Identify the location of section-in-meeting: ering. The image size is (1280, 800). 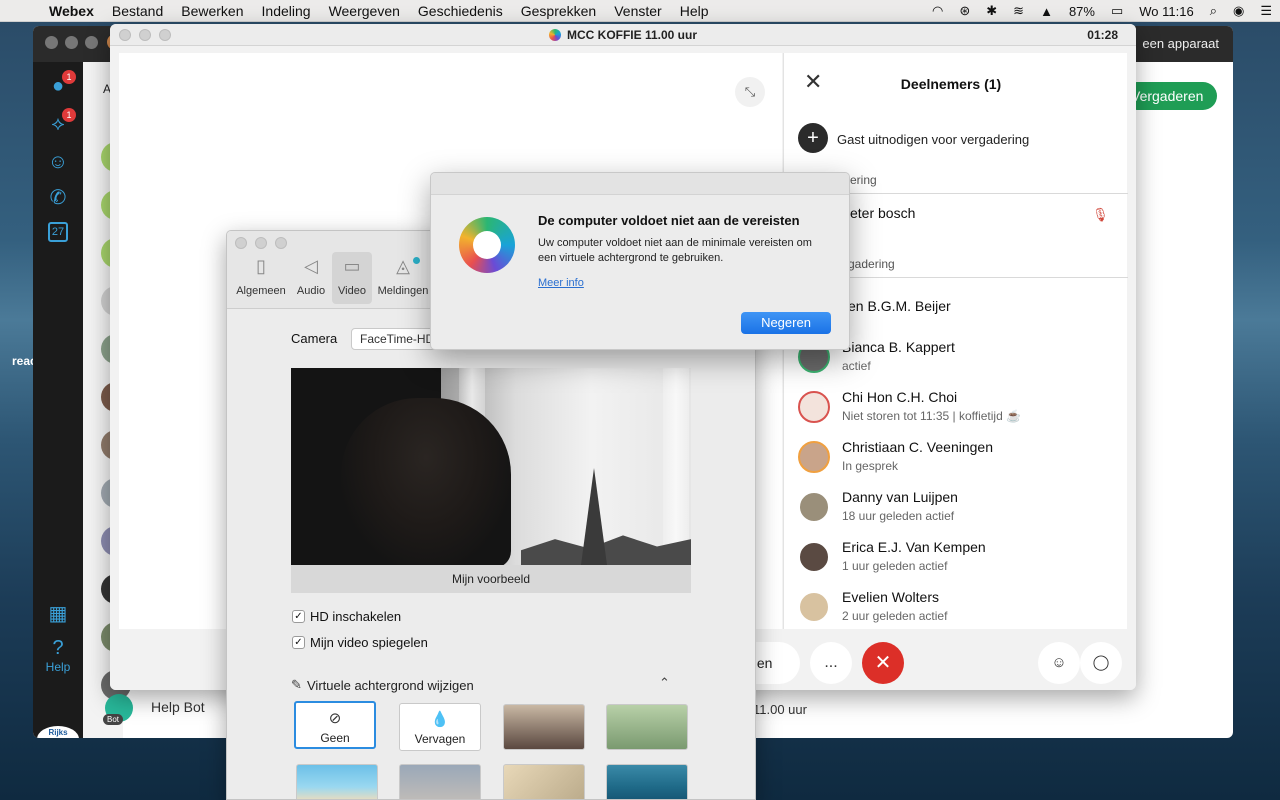
(863, 180).